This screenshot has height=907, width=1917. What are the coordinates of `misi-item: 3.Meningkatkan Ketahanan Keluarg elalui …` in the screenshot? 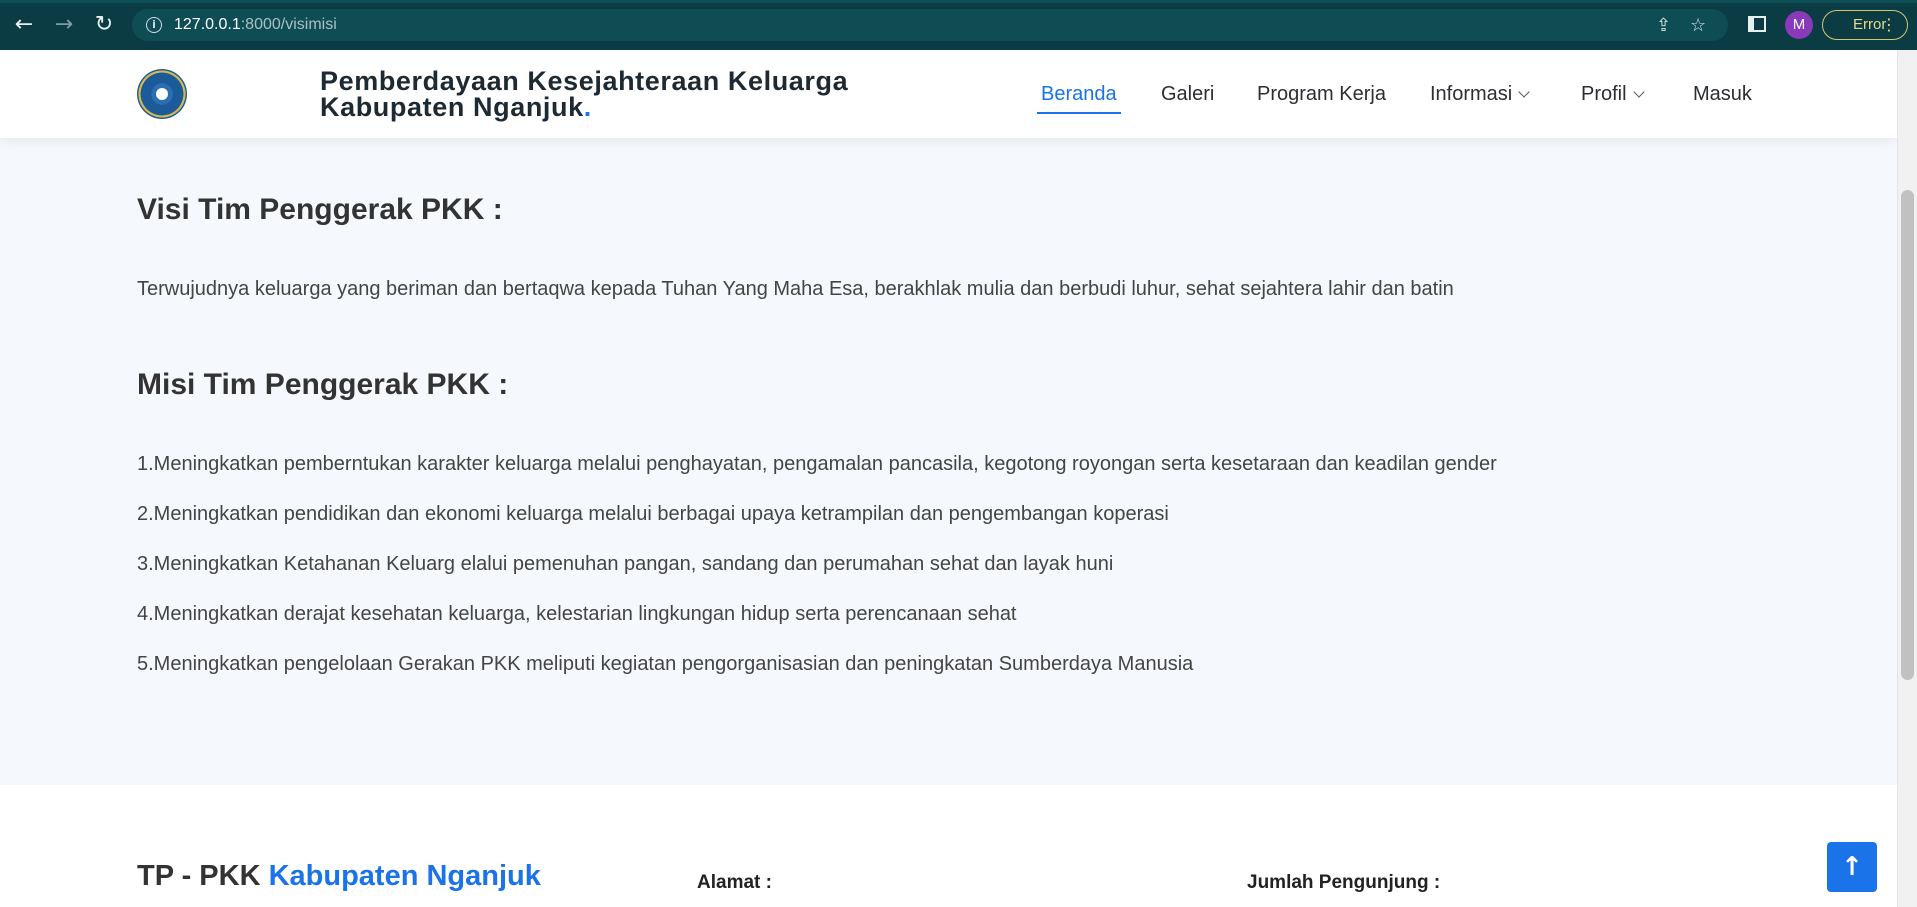 It's located at (625, 564).